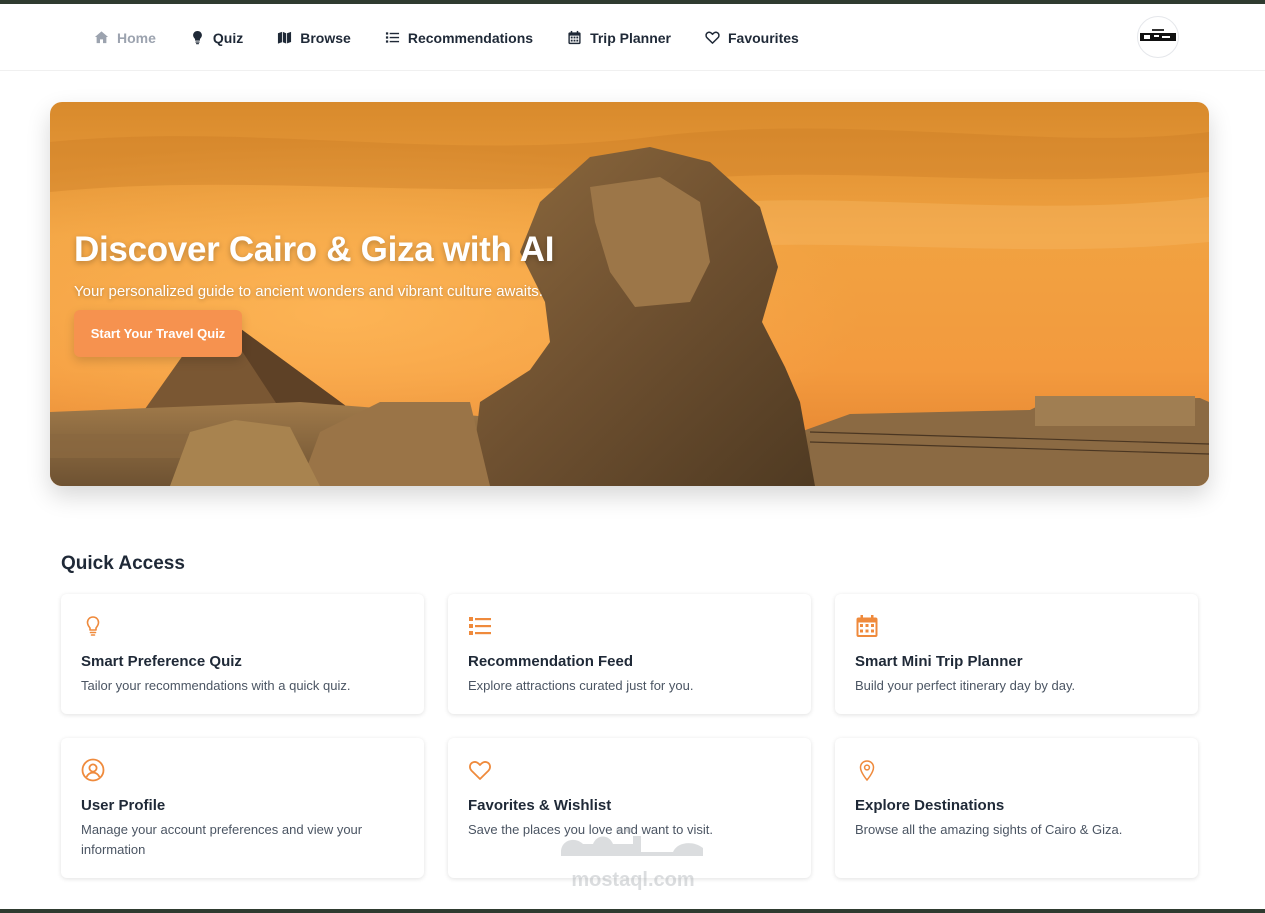 This screenshot has height=913, width=1265. I want to click on nav-browse: Browse, so click(314, 38).